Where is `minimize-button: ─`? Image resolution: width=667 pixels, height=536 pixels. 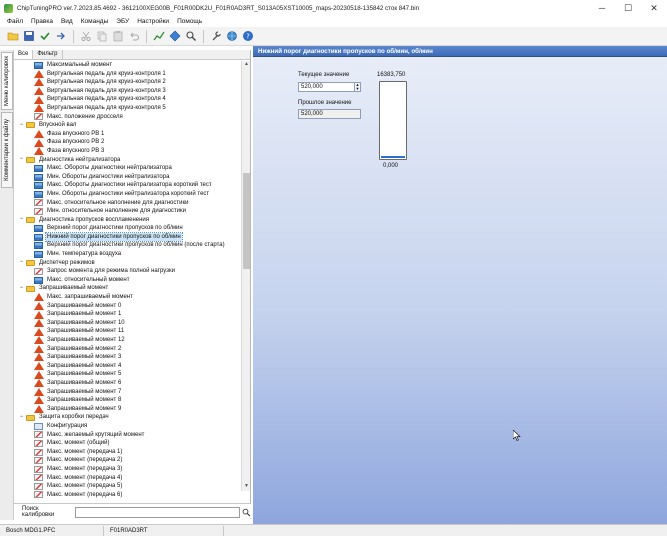 minimize-button: ─ is located at coordinates (602, 8).